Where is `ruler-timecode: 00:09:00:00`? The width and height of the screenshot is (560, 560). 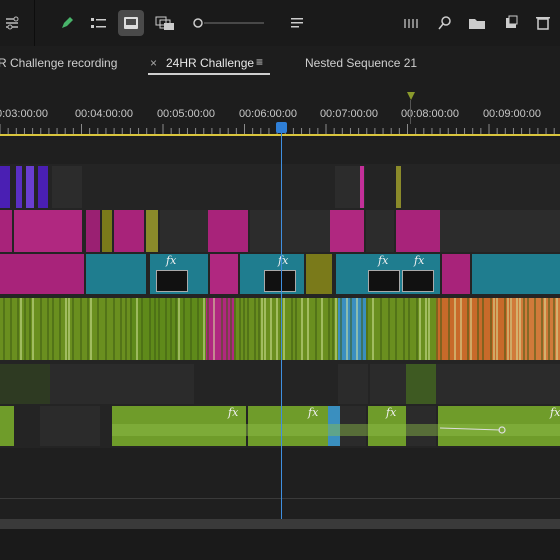 ruler-timecode: 00:09:00:00 is located at coordinates (512, 114).